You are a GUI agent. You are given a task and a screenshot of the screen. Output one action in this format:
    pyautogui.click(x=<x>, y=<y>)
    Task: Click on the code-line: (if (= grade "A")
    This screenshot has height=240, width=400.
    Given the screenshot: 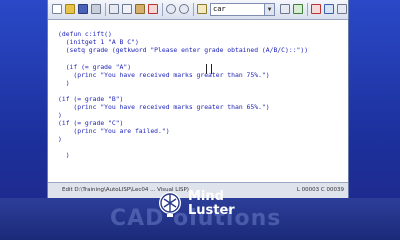 What is the action you would take?
    pyautogui.click(x=95, y=67)
    